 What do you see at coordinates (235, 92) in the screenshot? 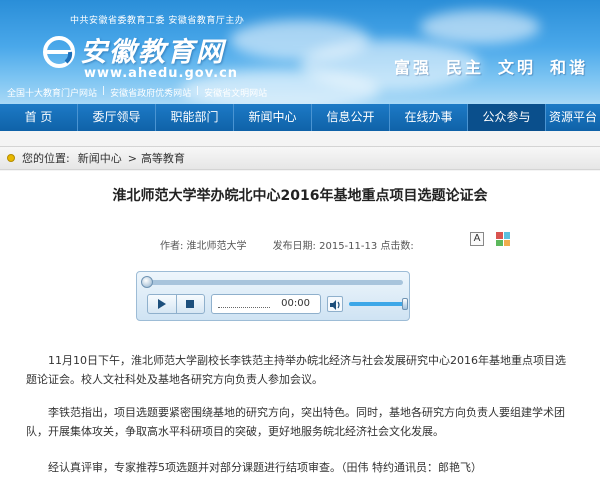
I see `honor-link-3: 安徽省文明网站` at bounding box center [235, 92].